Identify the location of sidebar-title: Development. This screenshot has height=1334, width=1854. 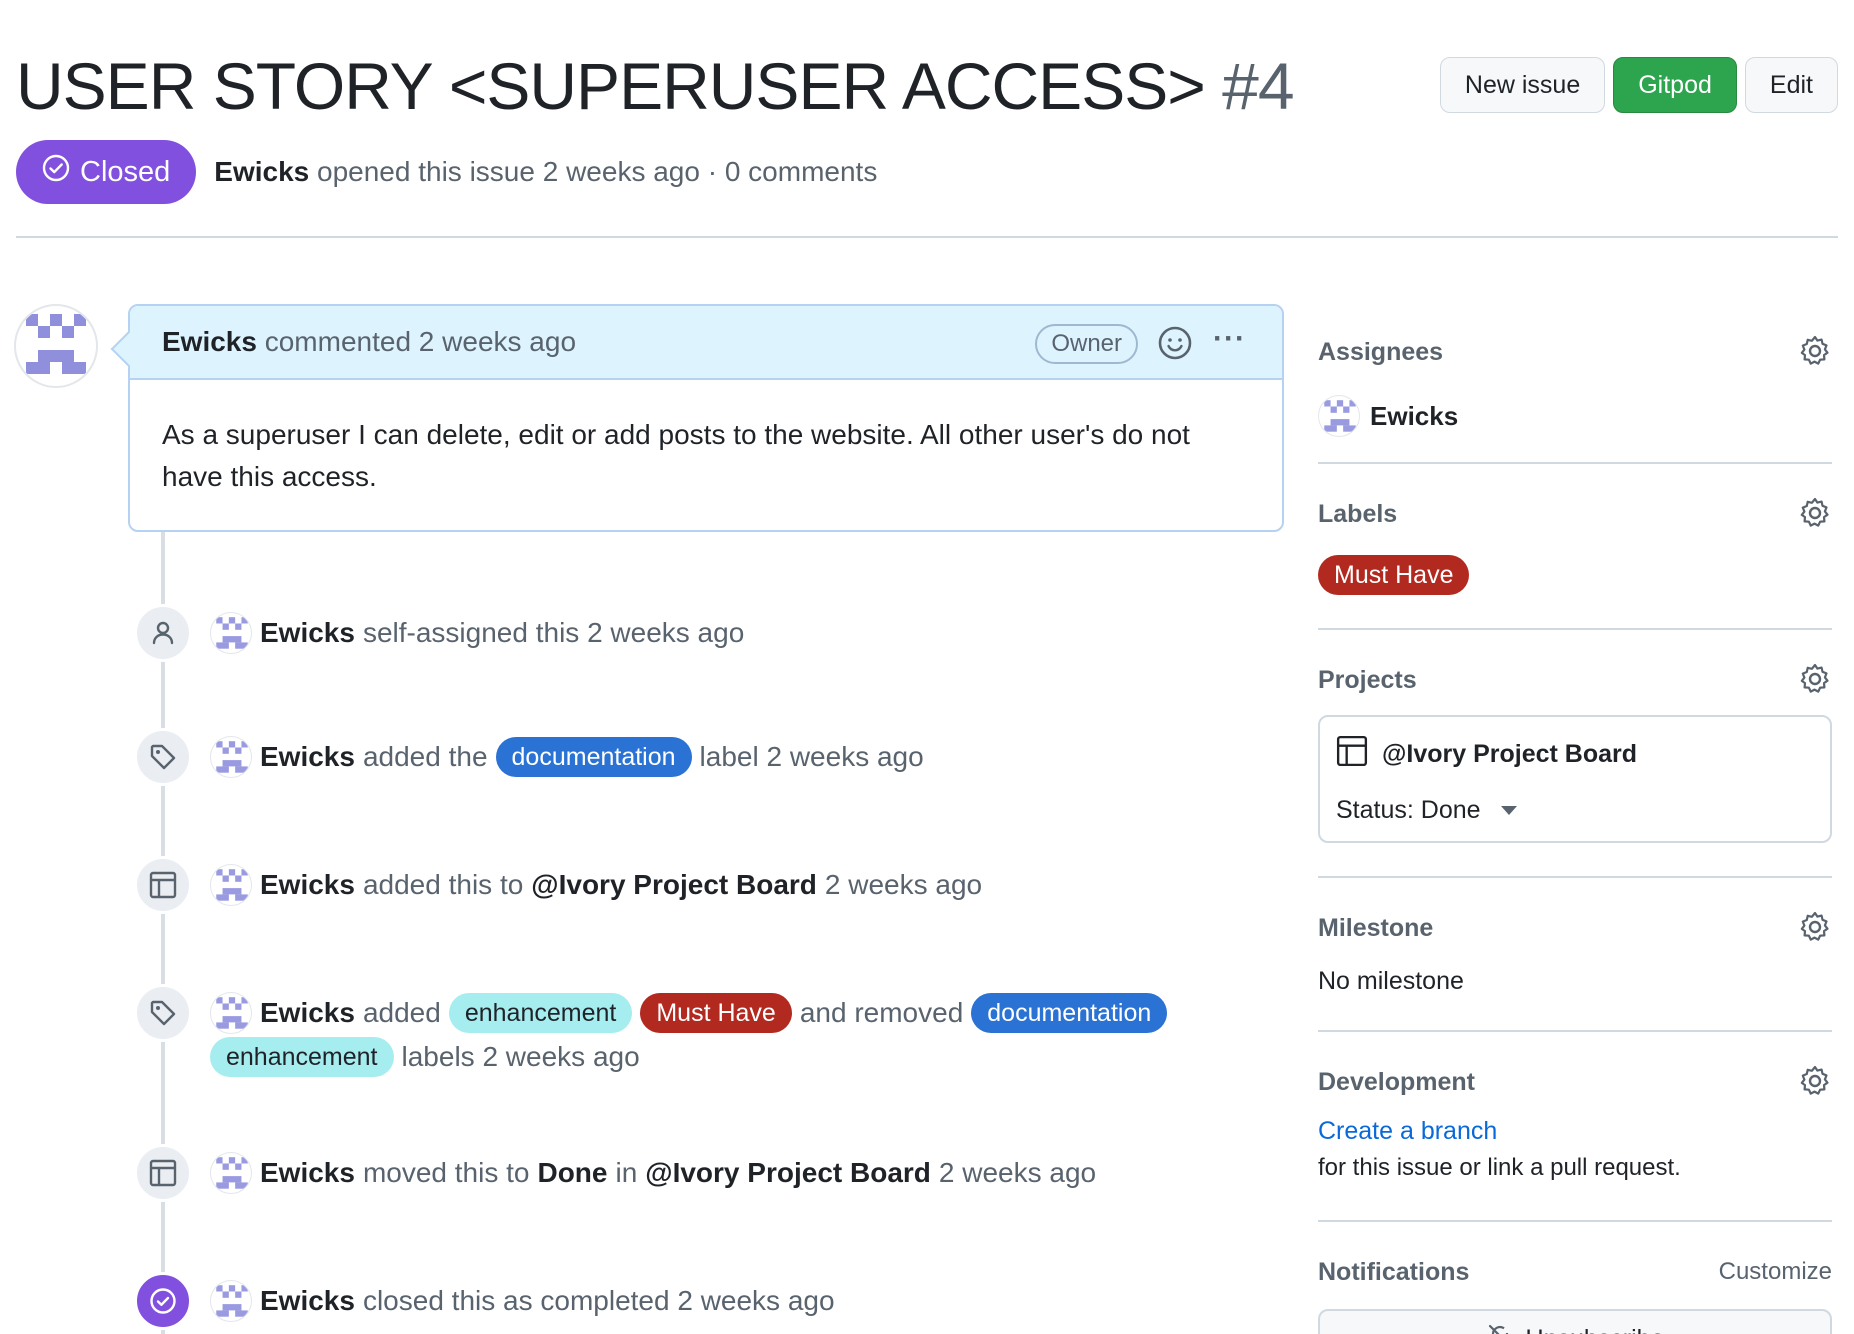
(1396, 1082).